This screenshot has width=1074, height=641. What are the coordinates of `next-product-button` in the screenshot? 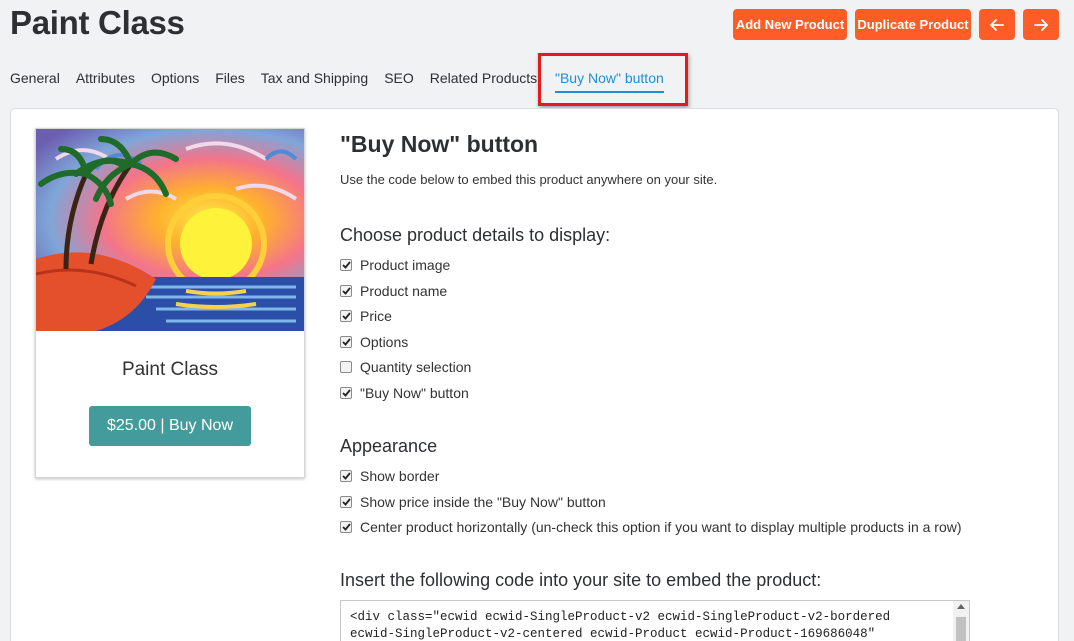 It's located at (1041, 24).